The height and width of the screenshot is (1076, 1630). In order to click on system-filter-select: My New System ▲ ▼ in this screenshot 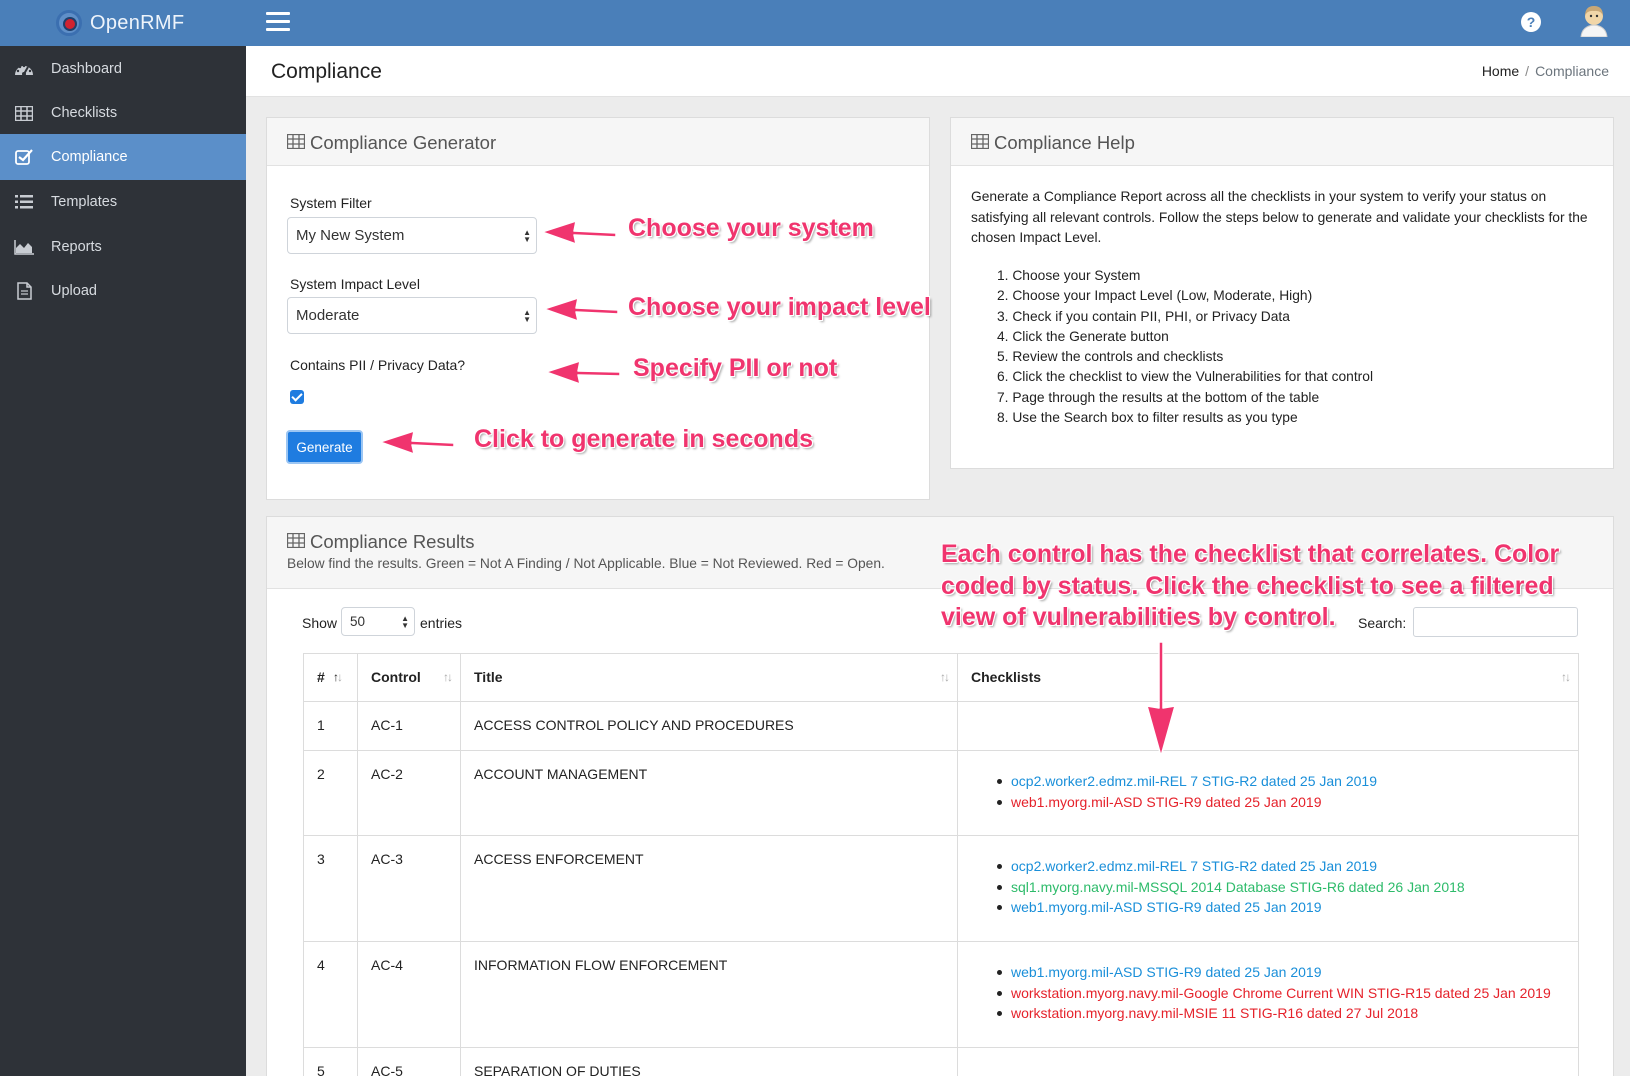, I will do `click(412, 235)`.